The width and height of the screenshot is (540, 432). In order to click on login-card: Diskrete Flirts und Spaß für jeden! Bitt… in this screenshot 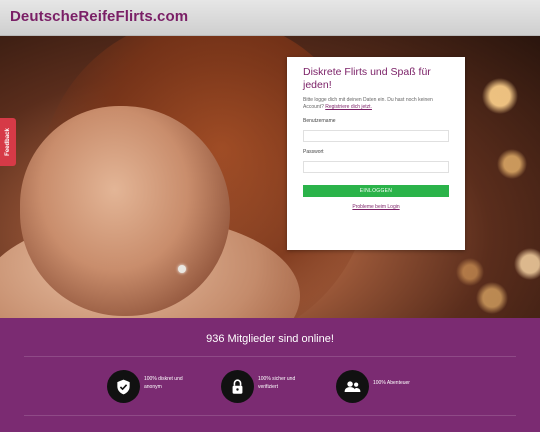, I will do `click(376, 153)`.